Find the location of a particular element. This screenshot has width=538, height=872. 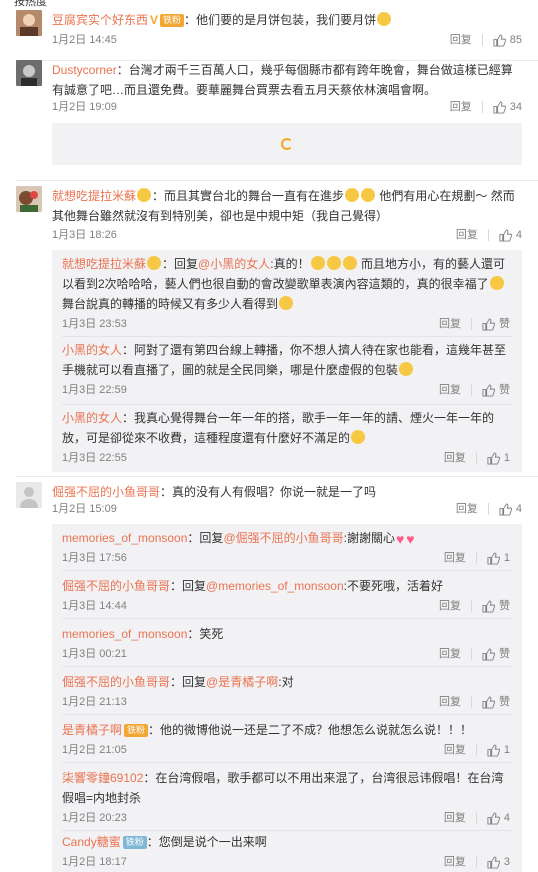

reply-username: 柒響零鐘69102 is located at coordinates (102, 778).